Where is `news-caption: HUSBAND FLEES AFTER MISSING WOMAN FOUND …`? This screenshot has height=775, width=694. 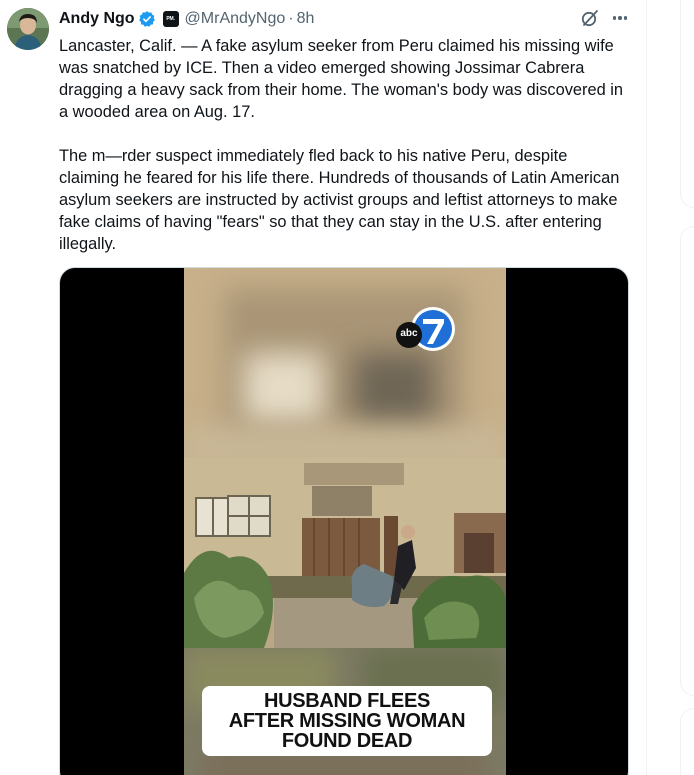
news-caption: HUSBAND FLEES AFTER MISSING WOMAN FOUND … is located at coordinates (347, 721).